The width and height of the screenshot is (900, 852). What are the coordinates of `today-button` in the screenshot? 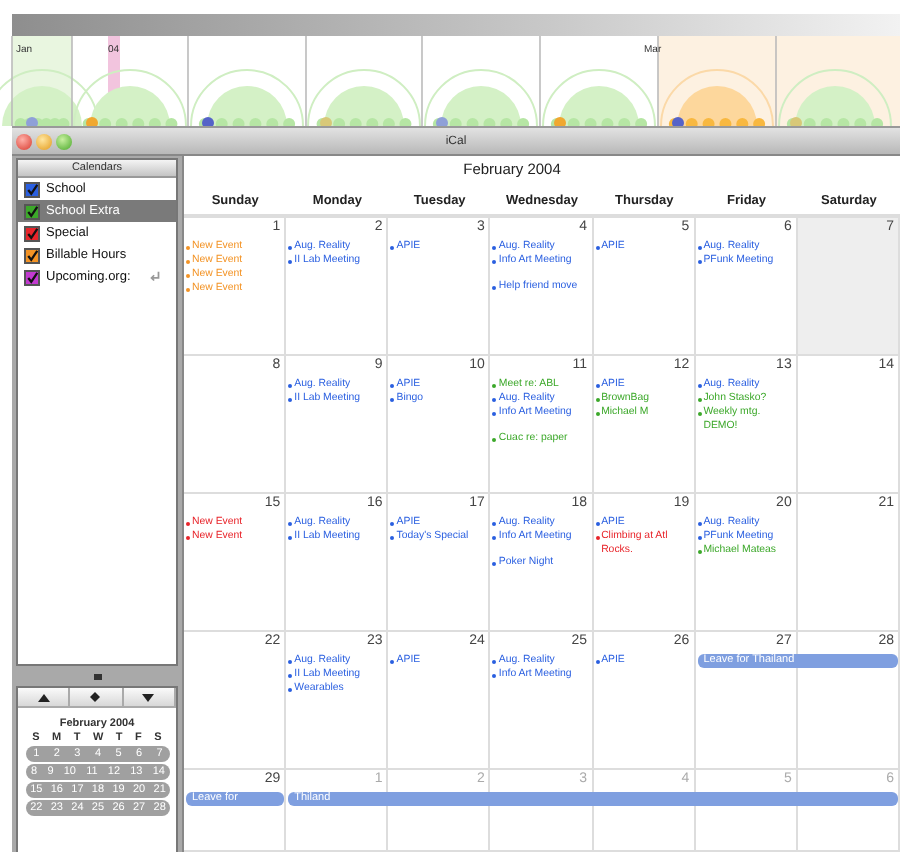 It's located at (97, 697).